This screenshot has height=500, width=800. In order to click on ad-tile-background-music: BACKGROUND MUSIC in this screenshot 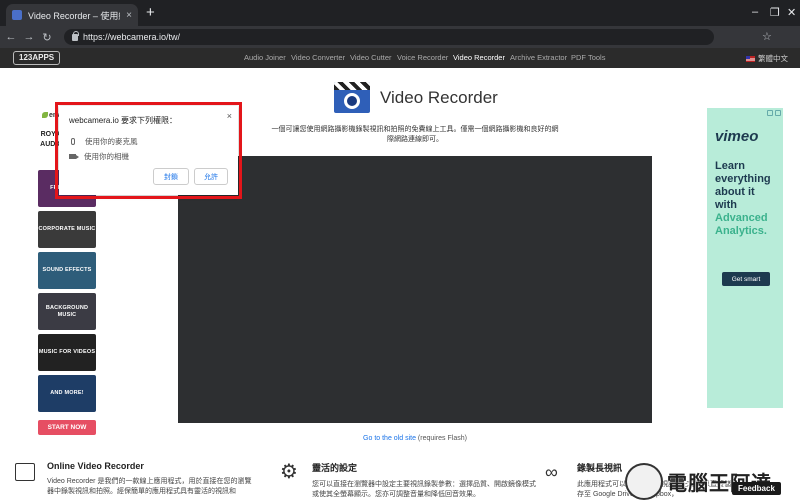, I will do `click(67, 311)`.